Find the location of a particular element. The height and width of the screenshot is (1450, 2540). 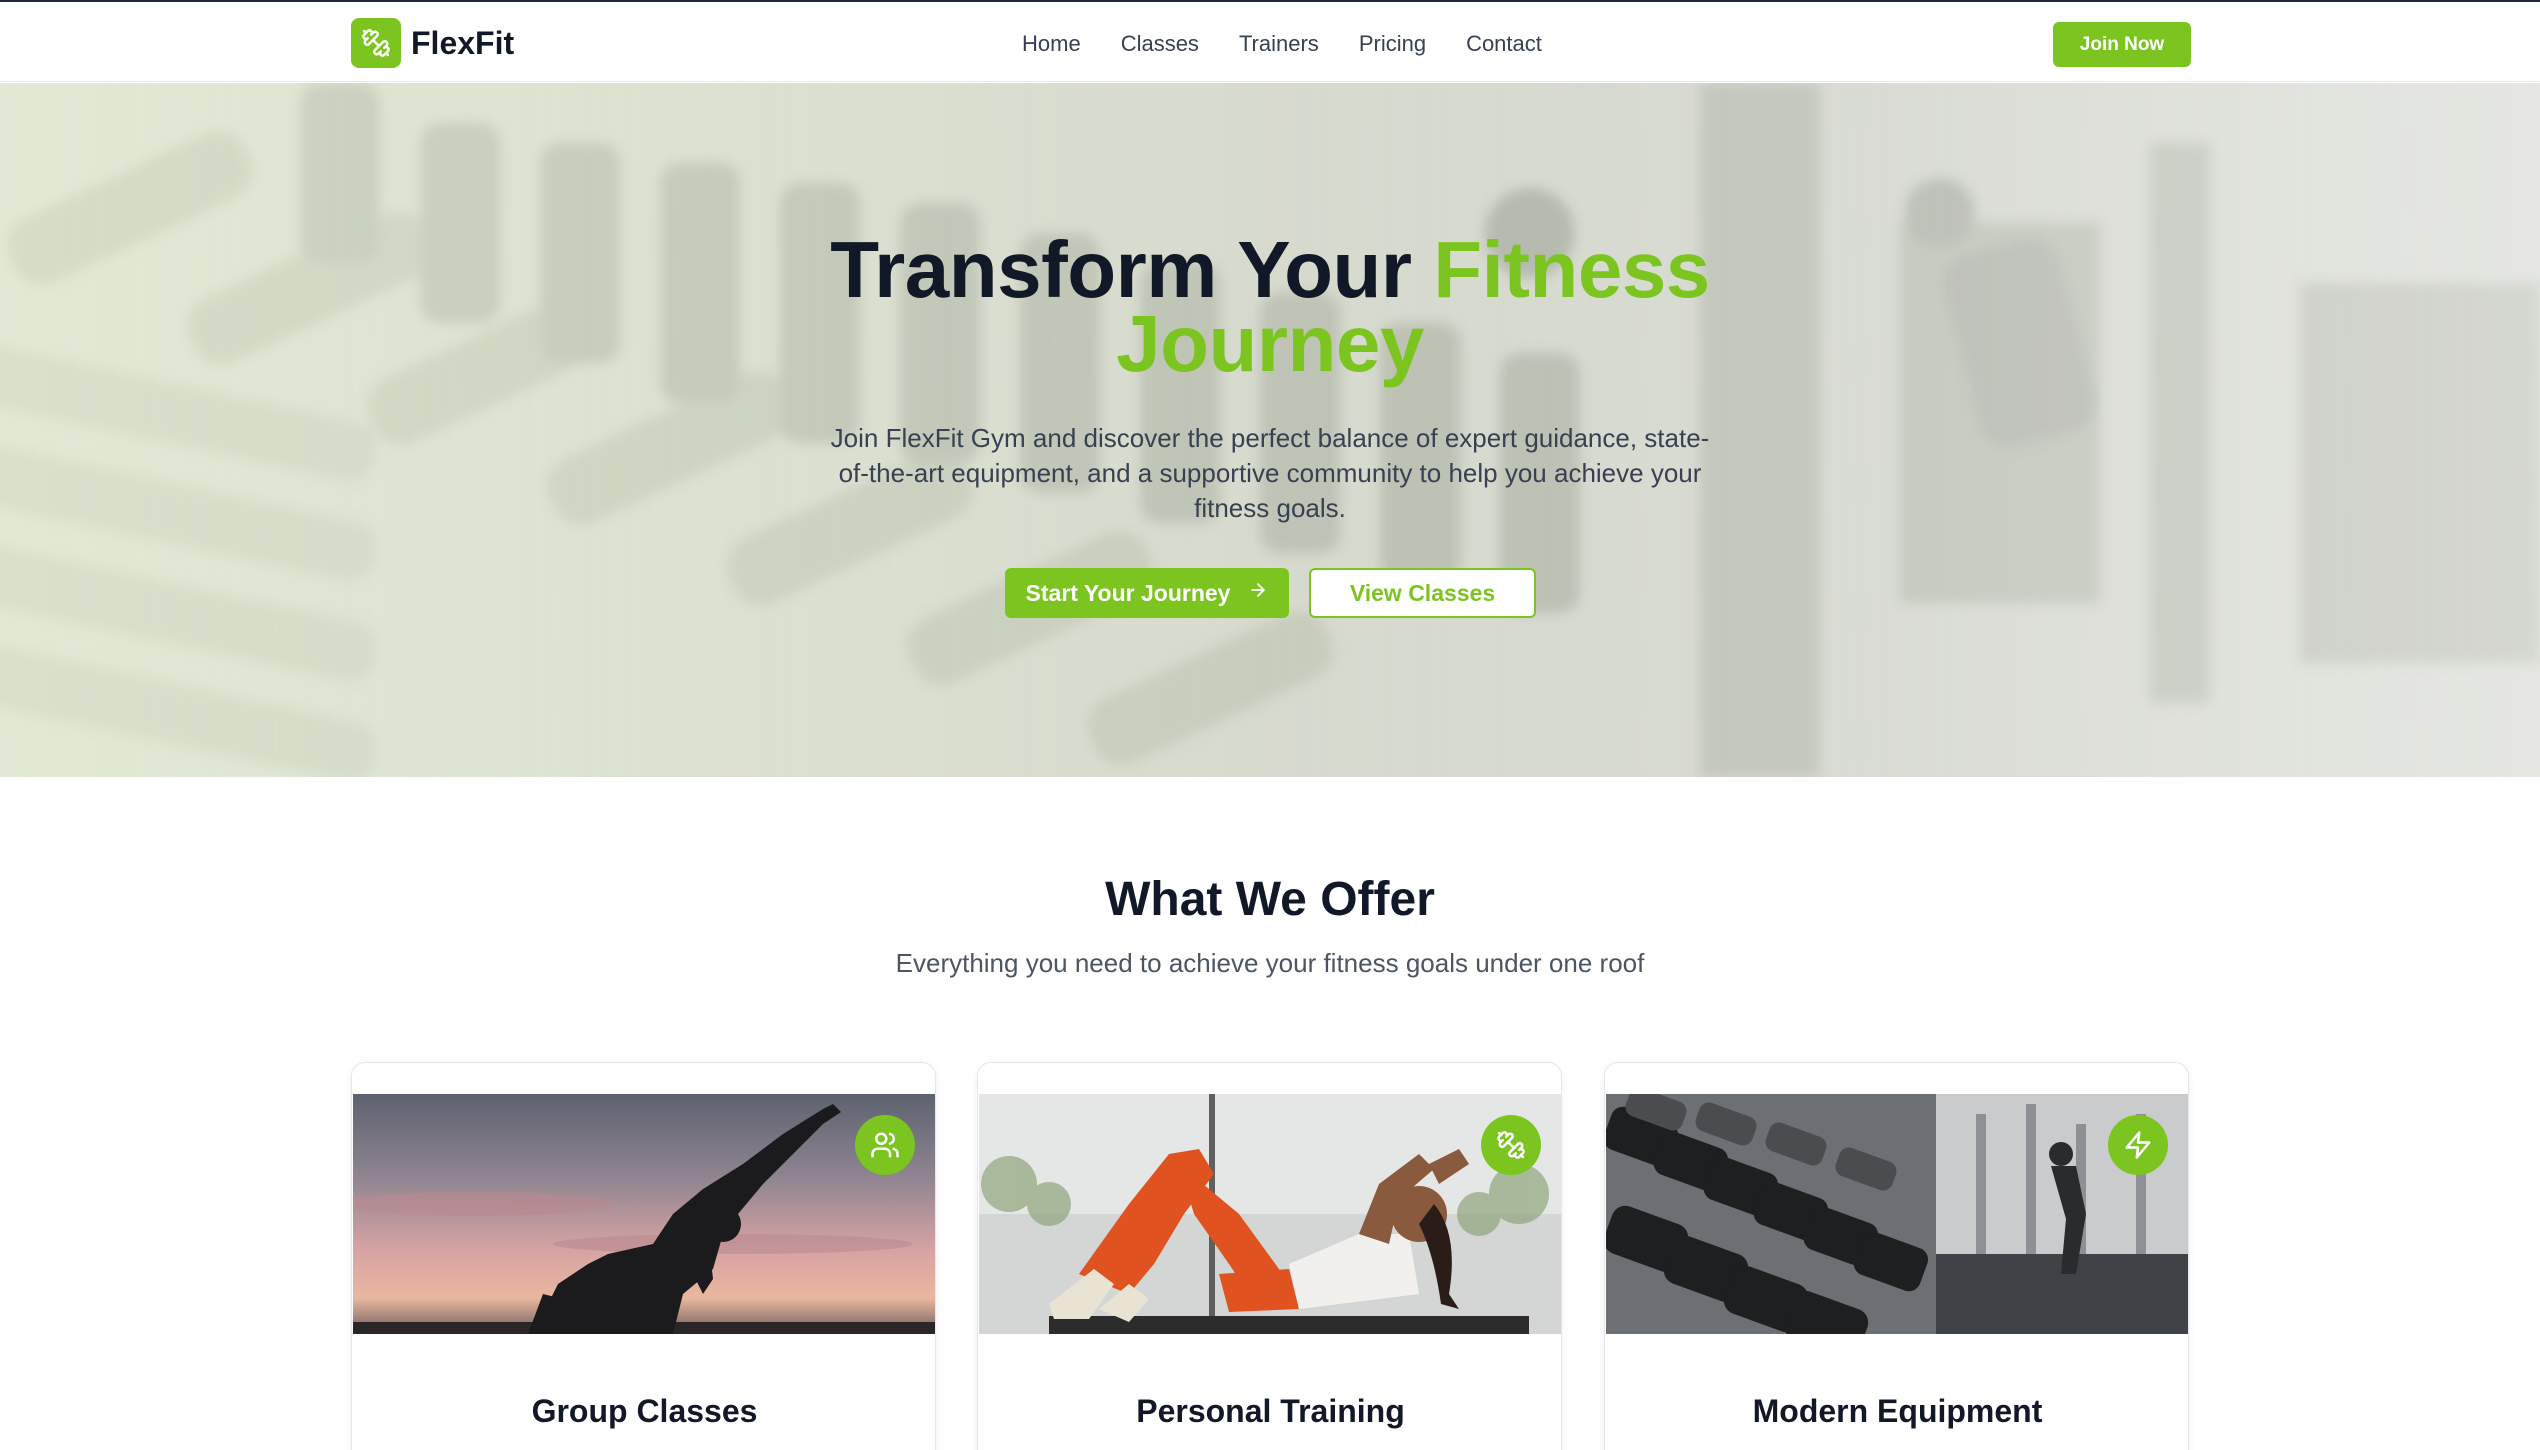

nav-link-contact: Contact is located at coordinates (1504, 44).